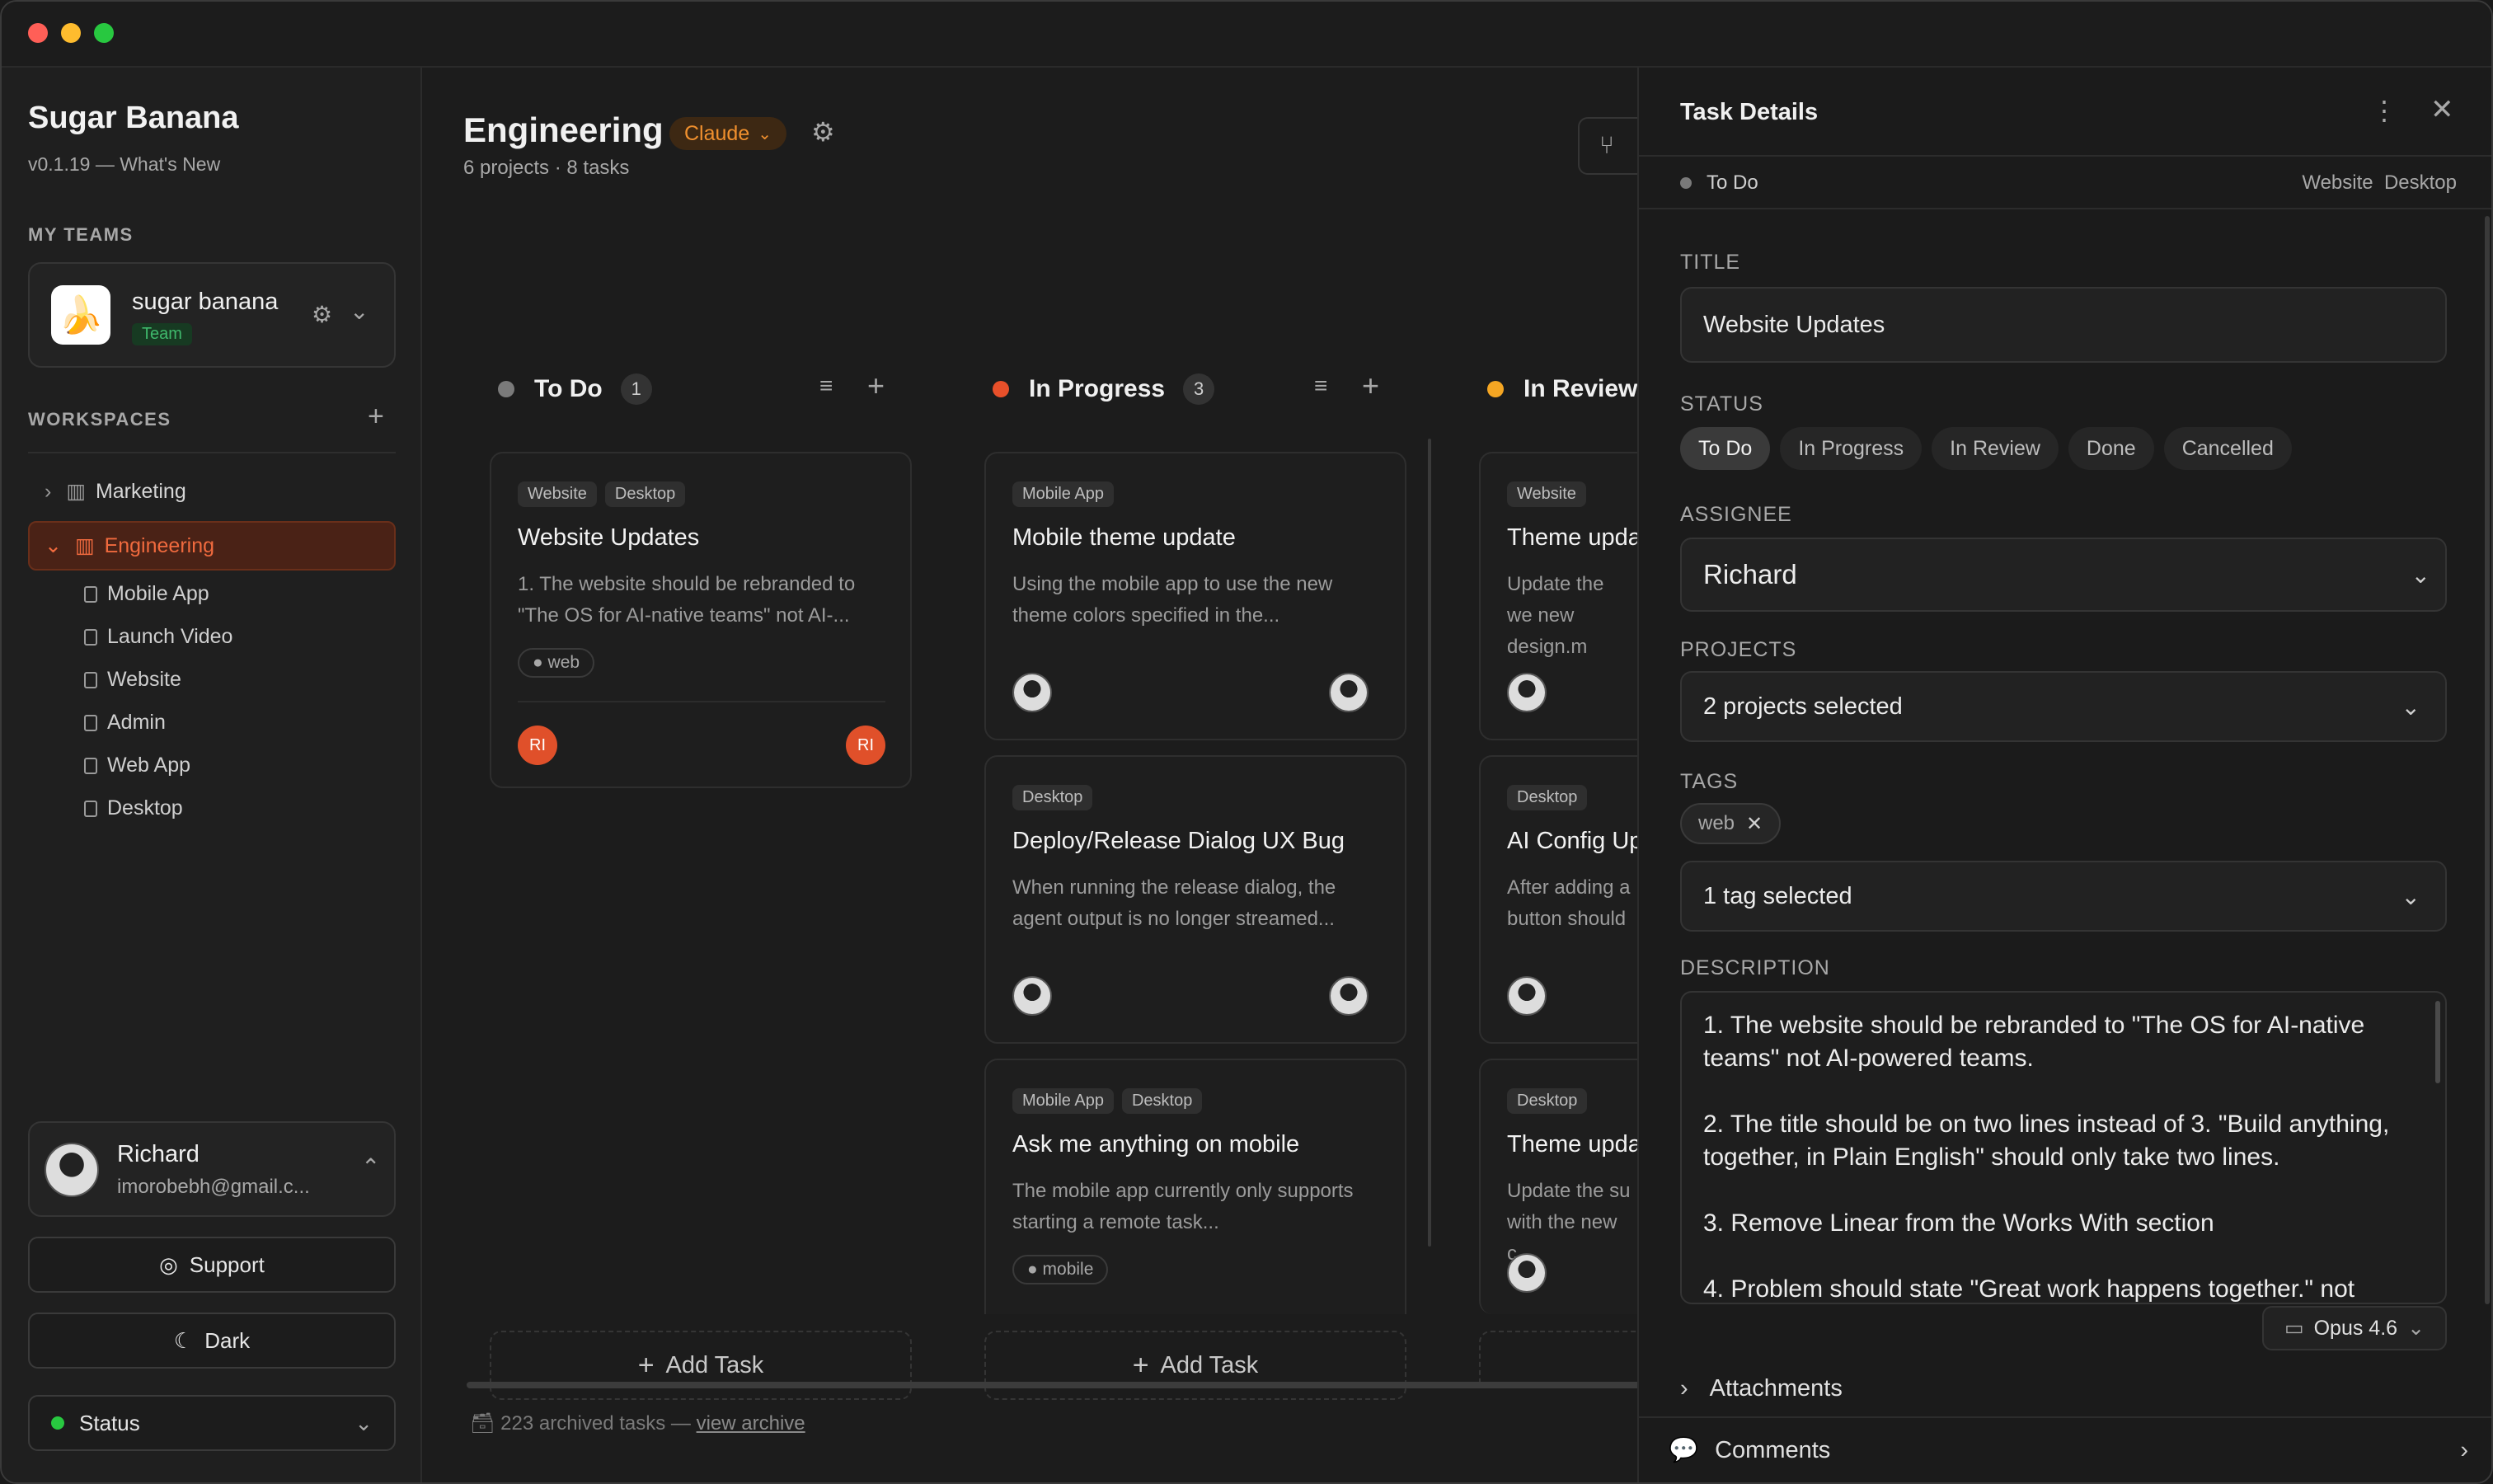 Image resolution: width=2493 pixels, height=1484 pixels. What do you see at coordinates (1546, 494) in the screenshot?
I see `project-tag: Website` at bounding box center [1546, 494].